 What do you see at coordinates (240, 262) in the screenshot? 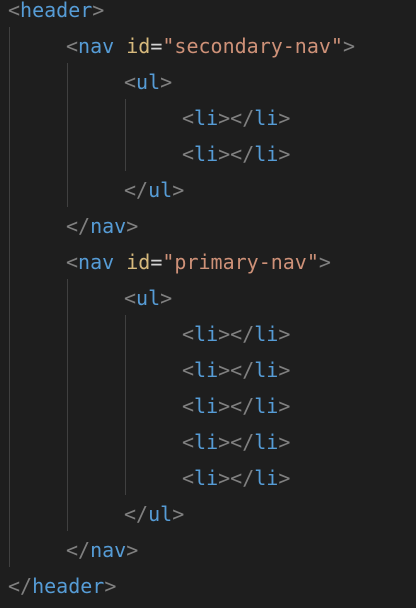
I see `attribute-value: "primary-nav"` at bounding box center [240, 262].